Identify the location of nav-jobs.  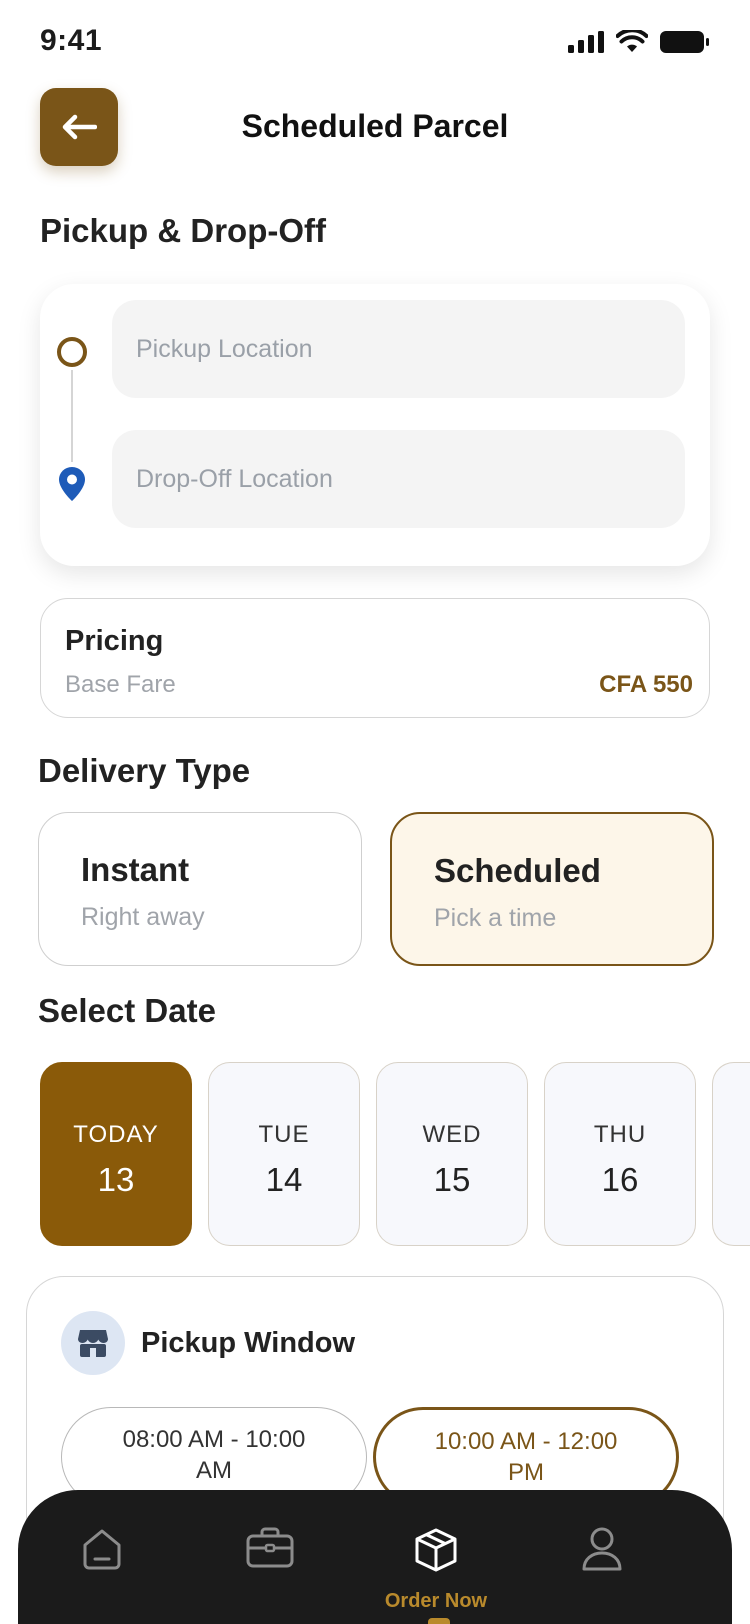
(270, 1557).